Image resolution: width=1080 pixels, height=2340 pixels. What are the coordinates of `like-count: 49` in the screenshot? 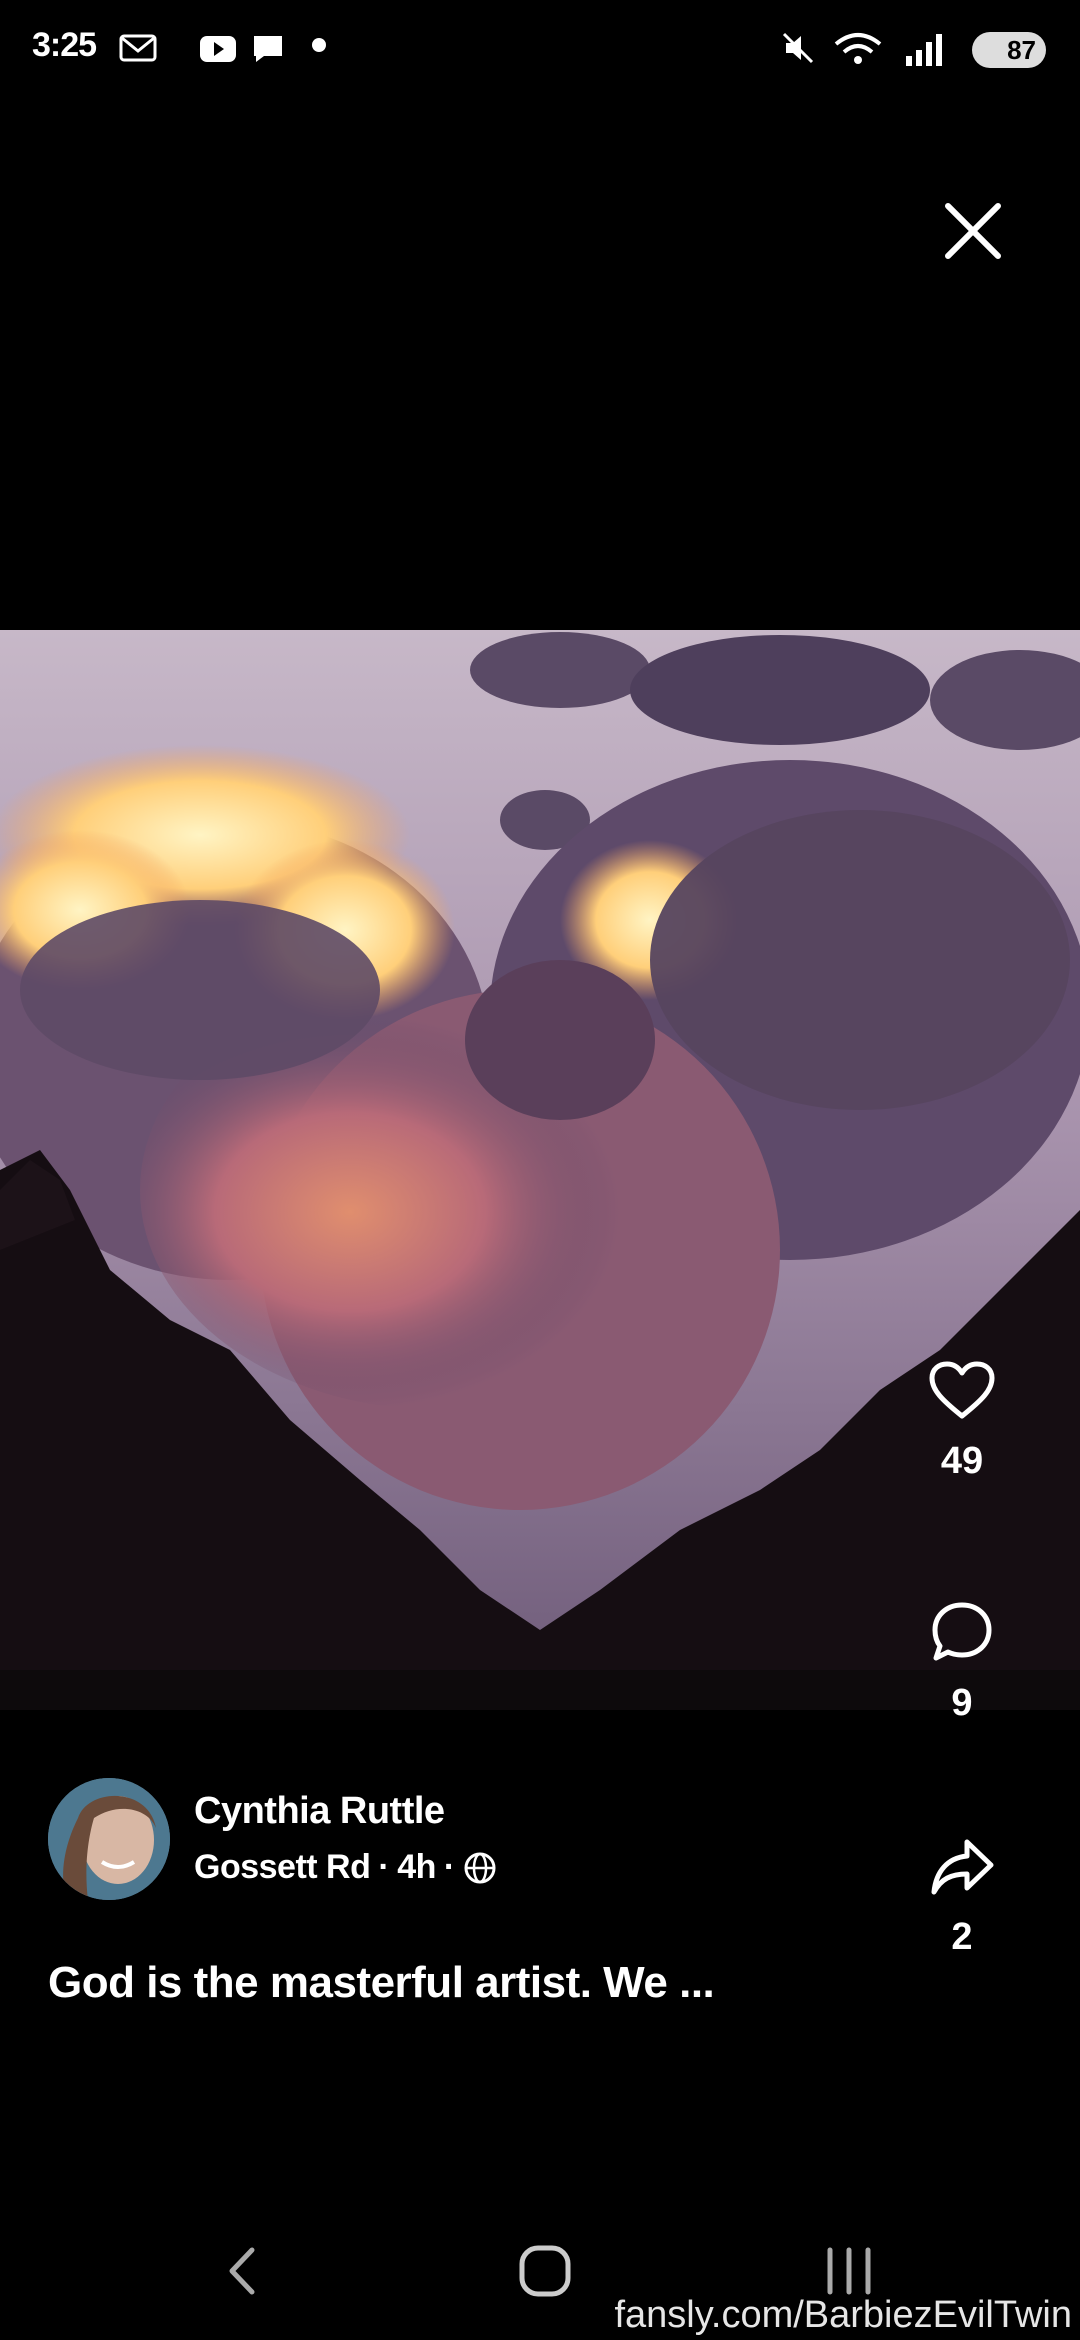 It's located at (962, 1461).